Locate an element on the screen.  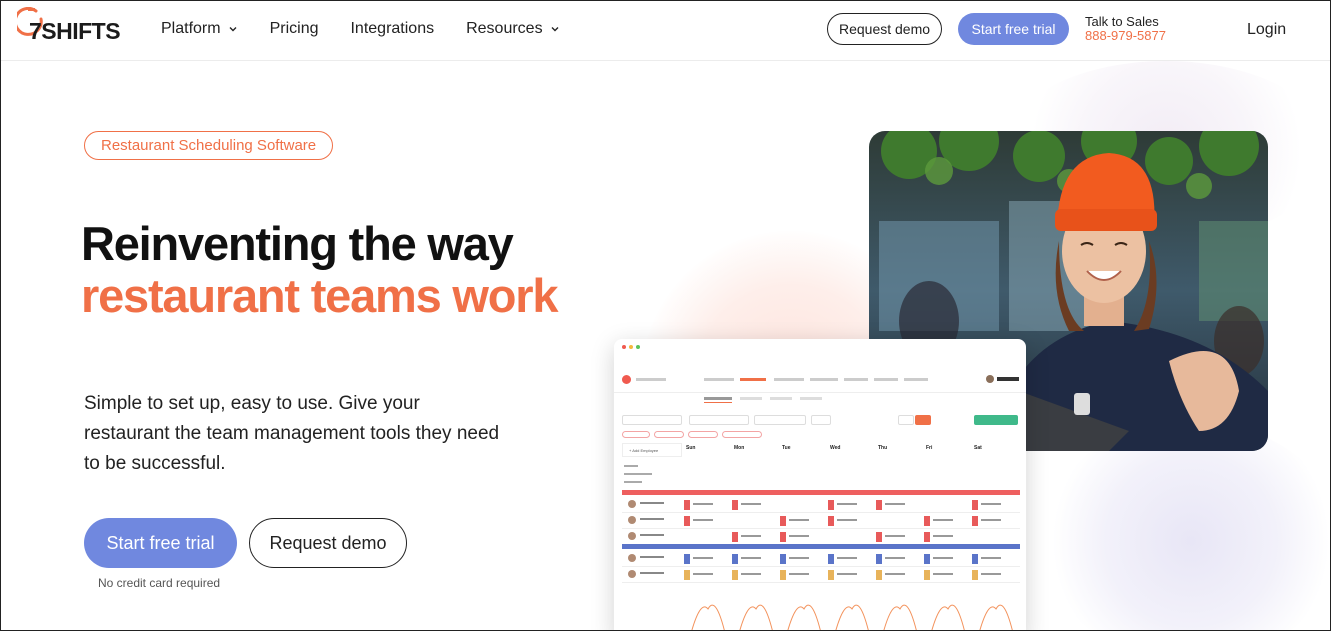
background-blob is located at coordinates (1185, 525).